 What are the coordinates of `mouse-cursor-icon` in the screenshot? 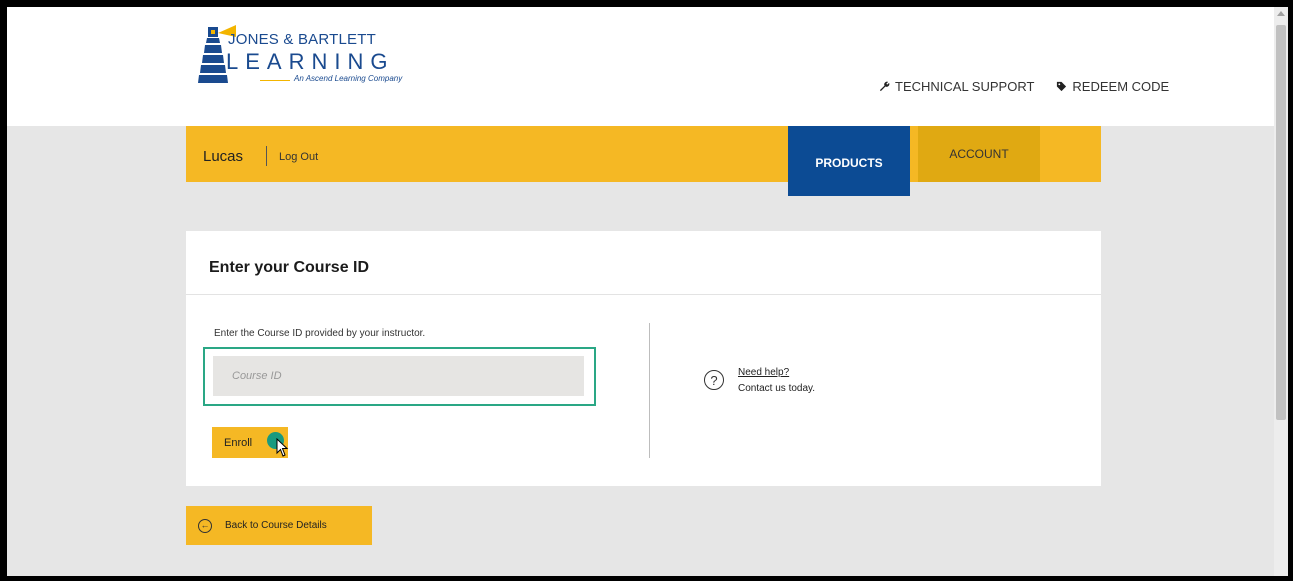 It's located at (282, 447).